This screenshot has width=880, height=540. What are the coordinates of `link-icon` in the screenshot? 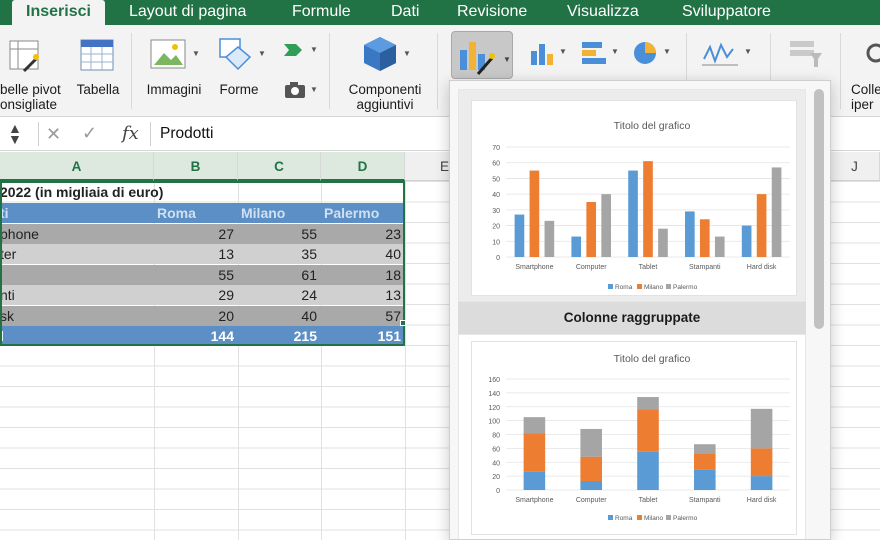 It's located at (871, 54).